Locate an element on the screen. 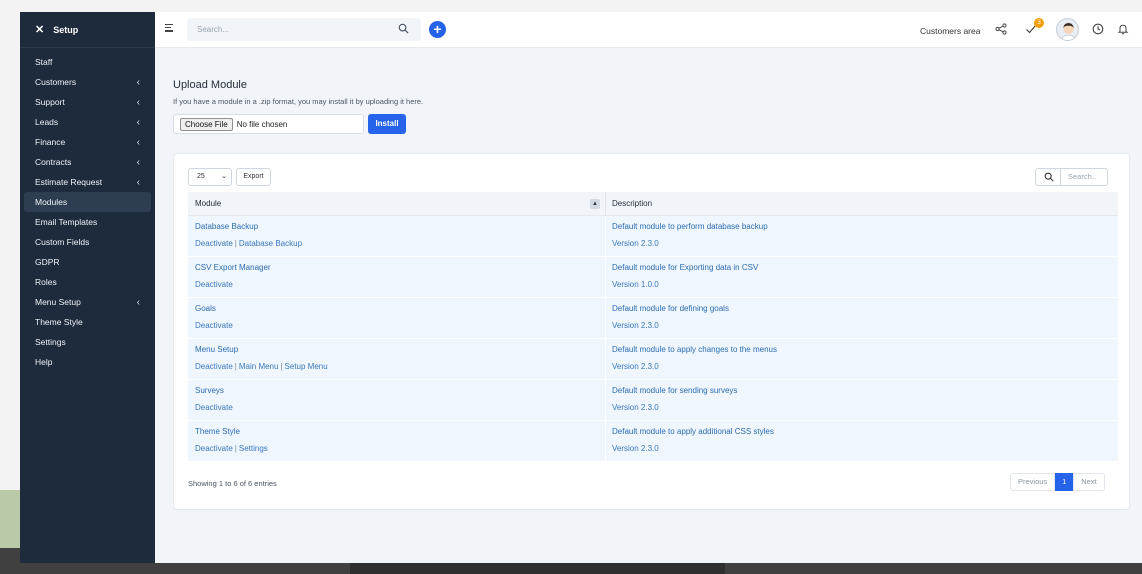  sort-icon: ▲ is located at coordinates (595, 204).